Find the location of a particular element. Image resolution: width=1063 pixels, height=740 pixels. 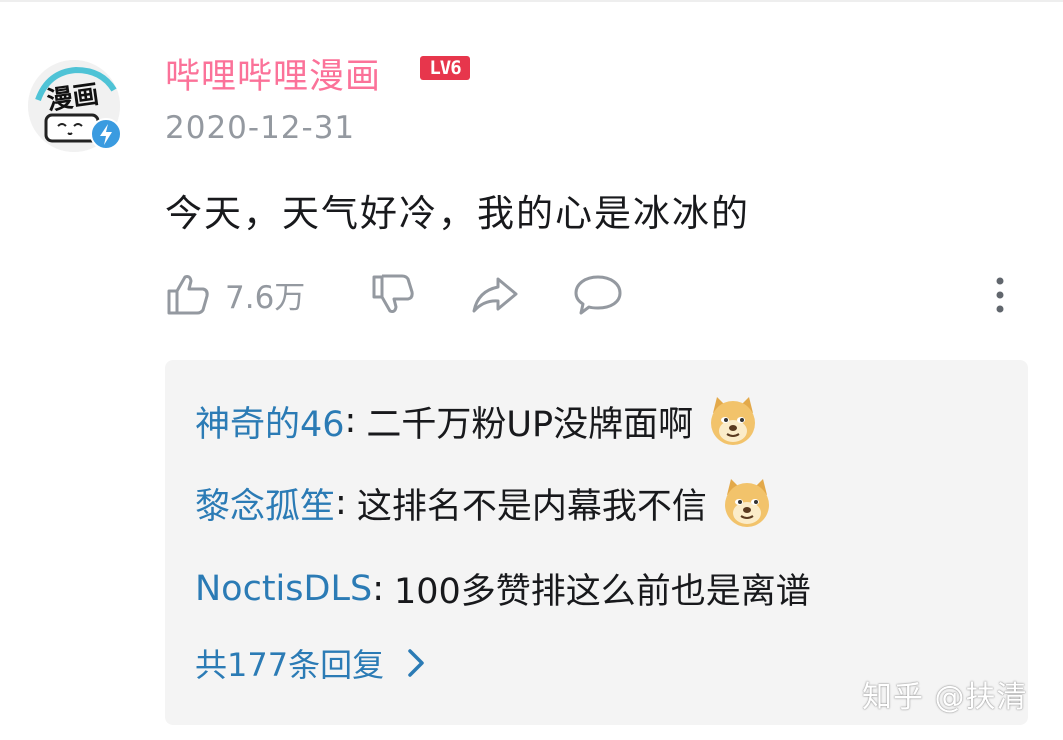

more-replies-label: 共177条回复 is located at coordinates (290, 665).